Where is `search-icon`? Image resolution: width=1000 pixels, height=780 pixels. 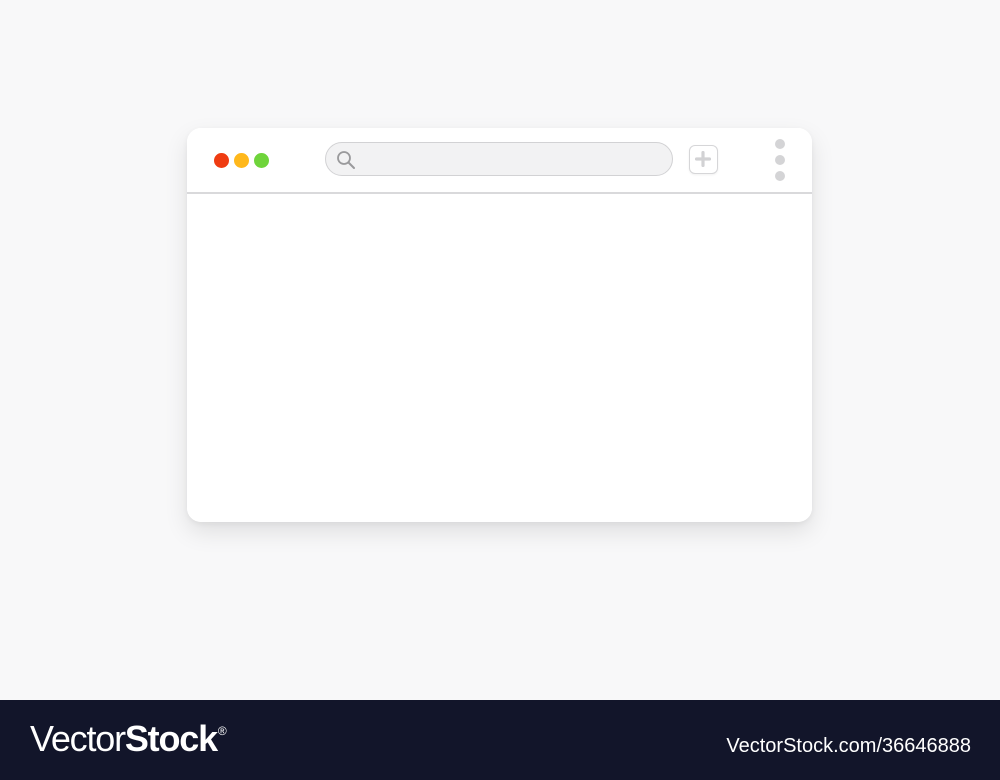
search-icon is located at coordinates (346, 160).